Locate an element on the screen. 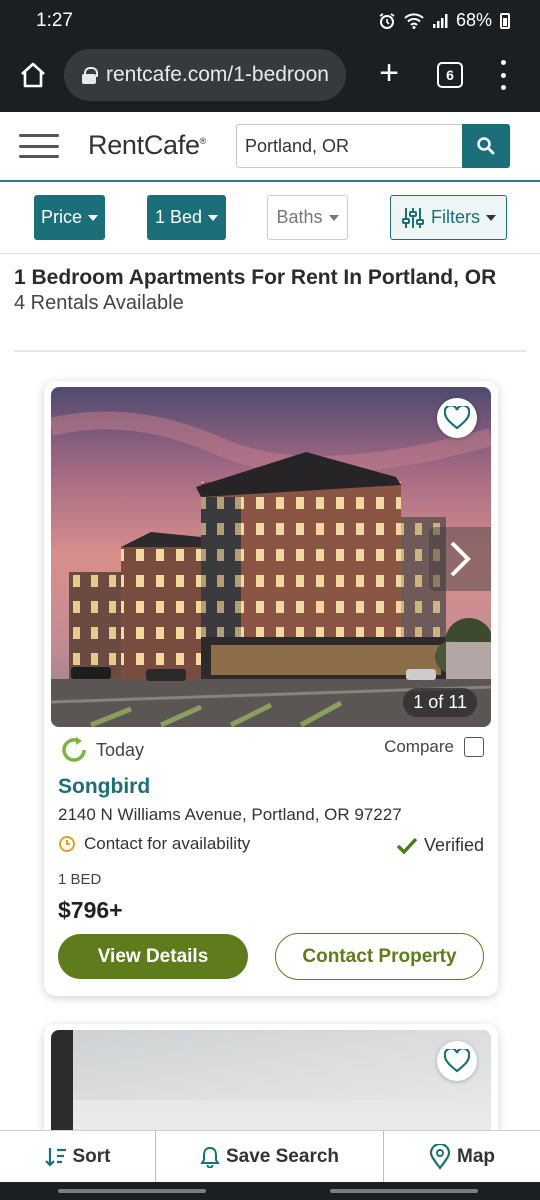  save-search-button: Save Search is located at coordinates (269, 1157).